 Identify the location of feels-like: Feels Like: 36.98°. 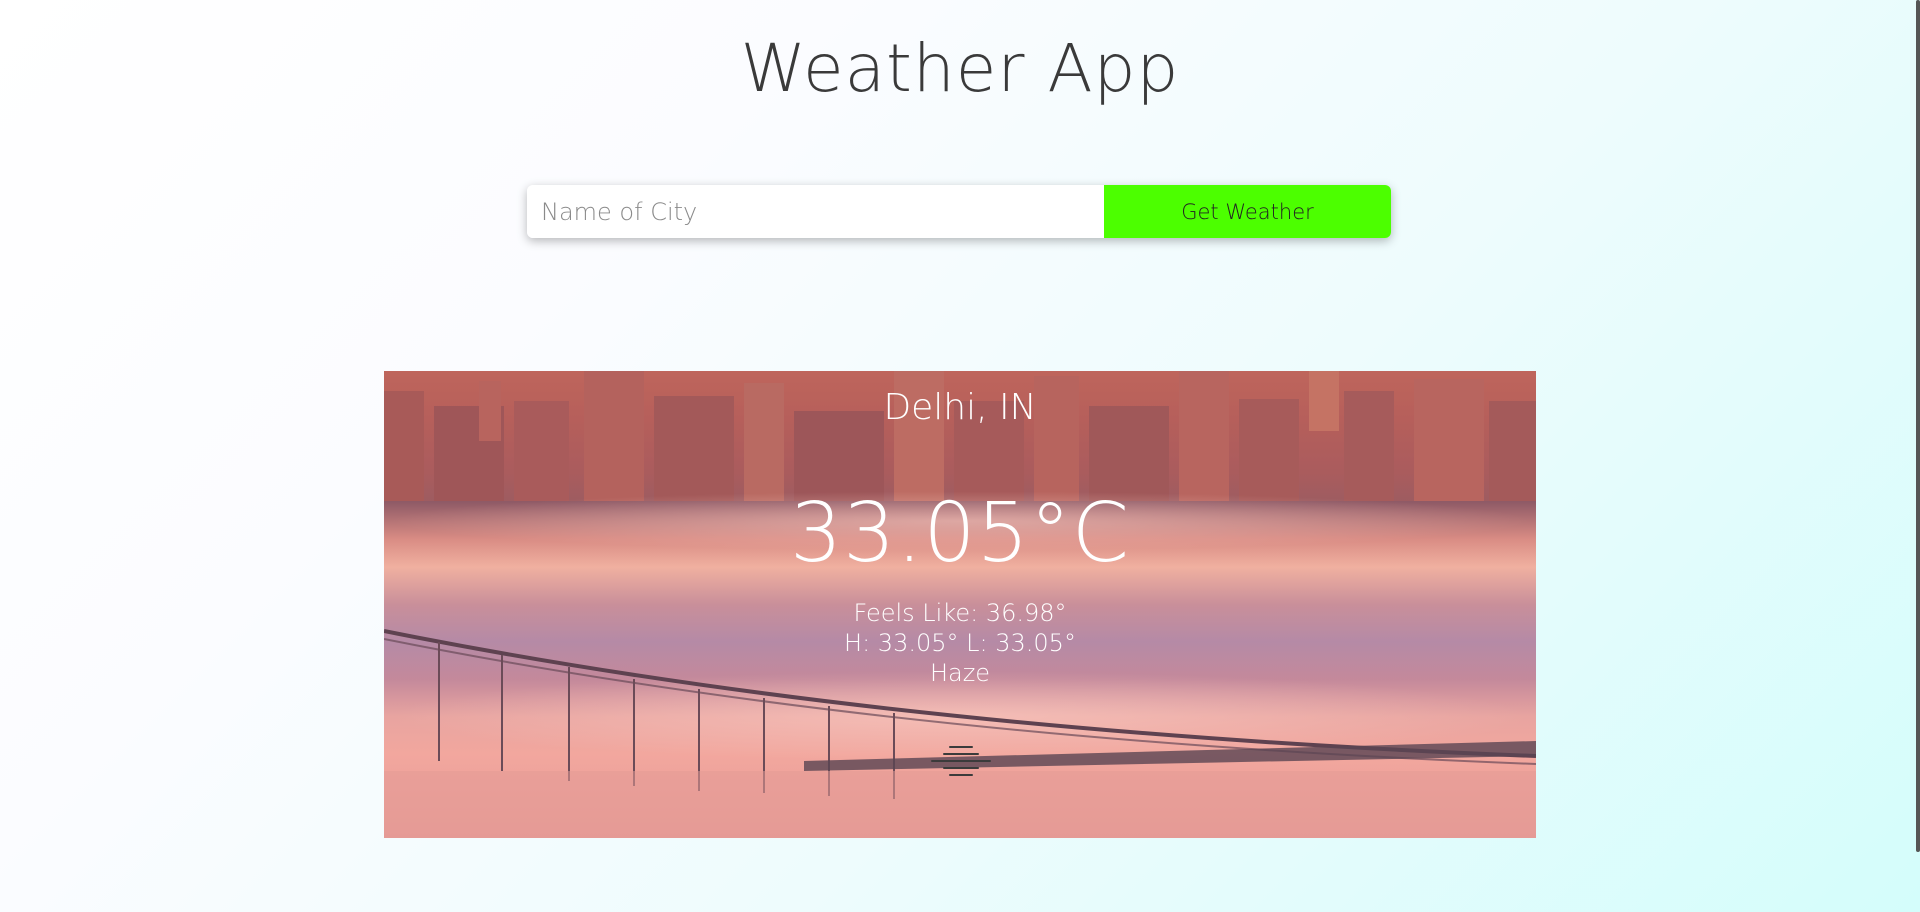
(960, 613).